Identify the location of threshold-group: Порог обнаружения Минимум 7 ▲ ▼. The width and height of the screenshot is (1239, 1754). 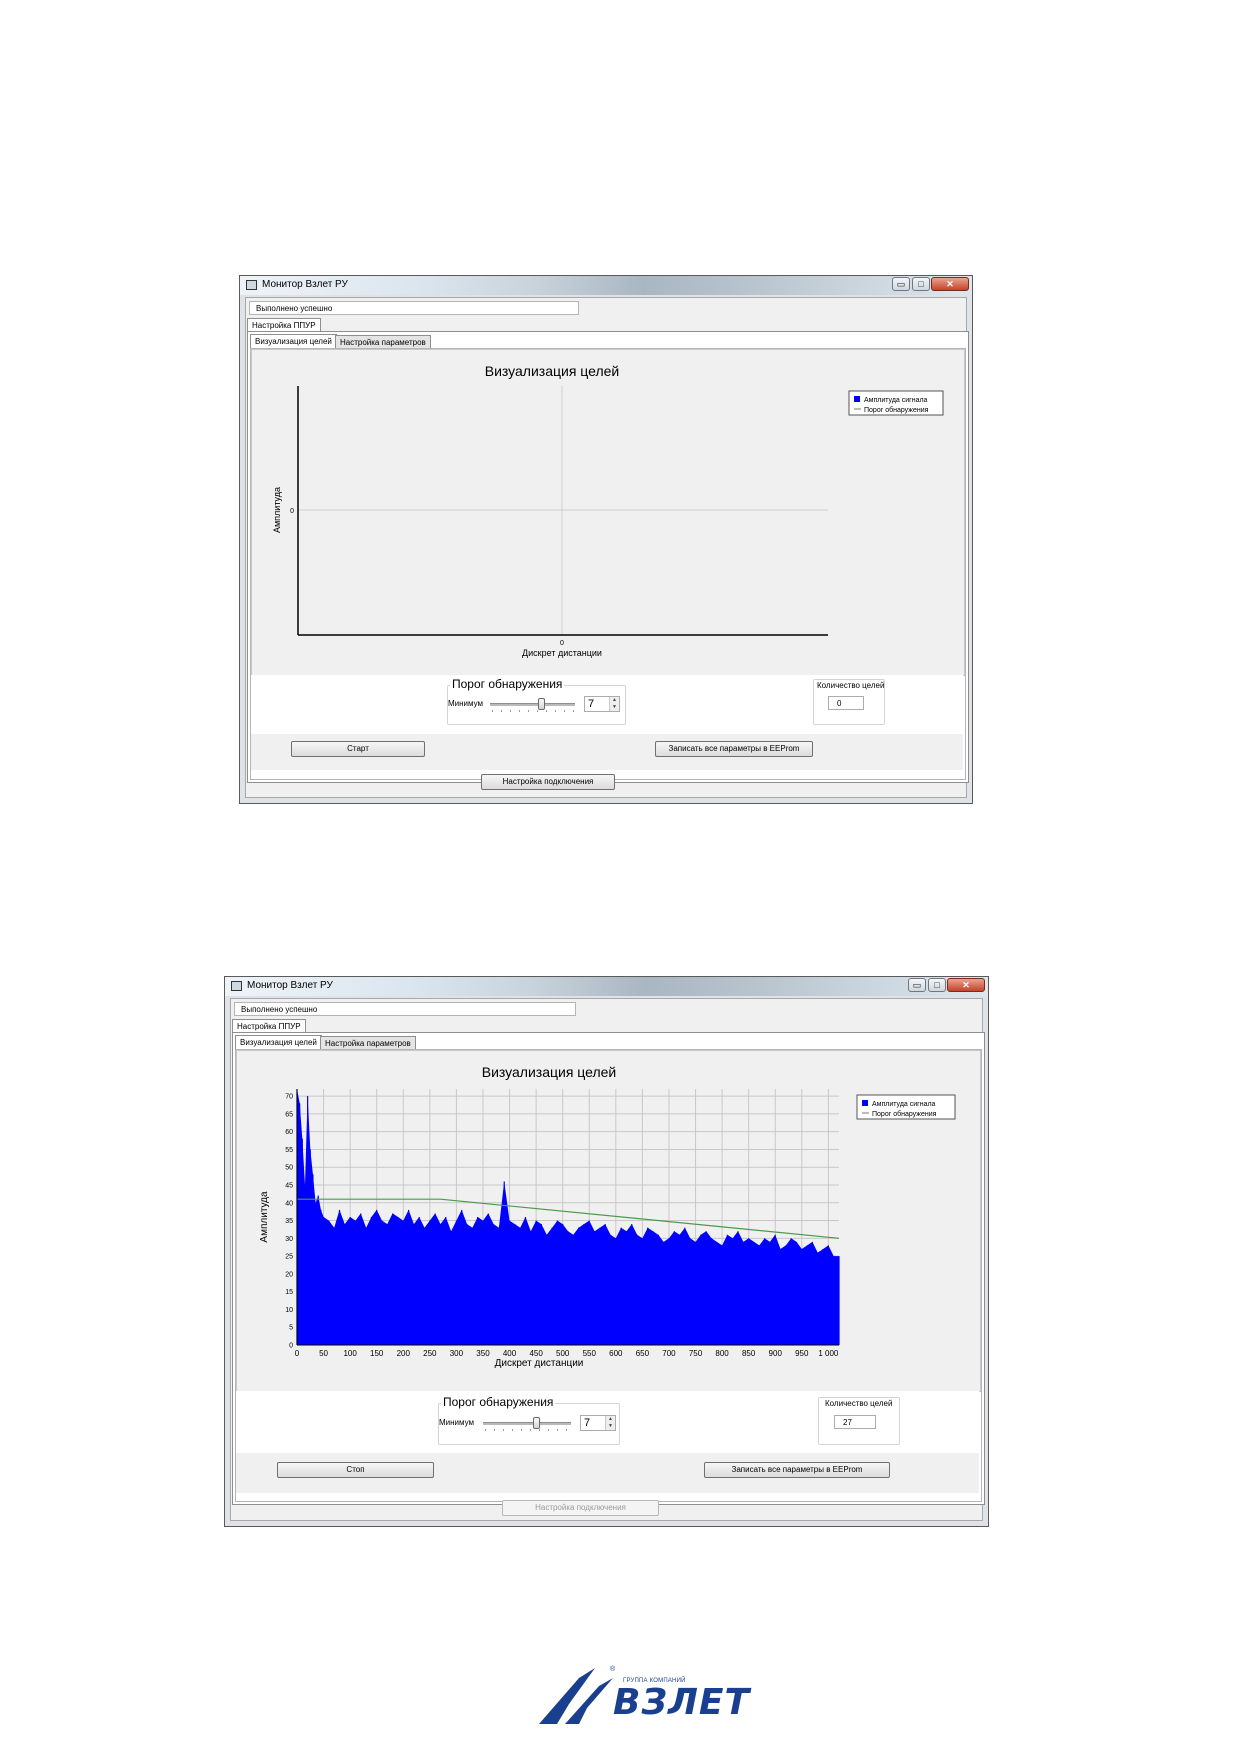
(529, 1420).